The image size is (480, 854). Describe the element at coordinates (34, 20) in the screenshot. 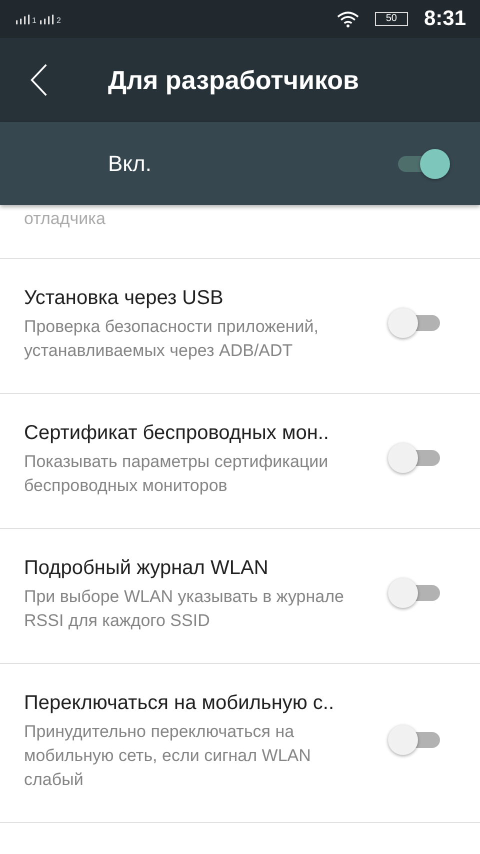

I see `sim-number: 1` at that location.